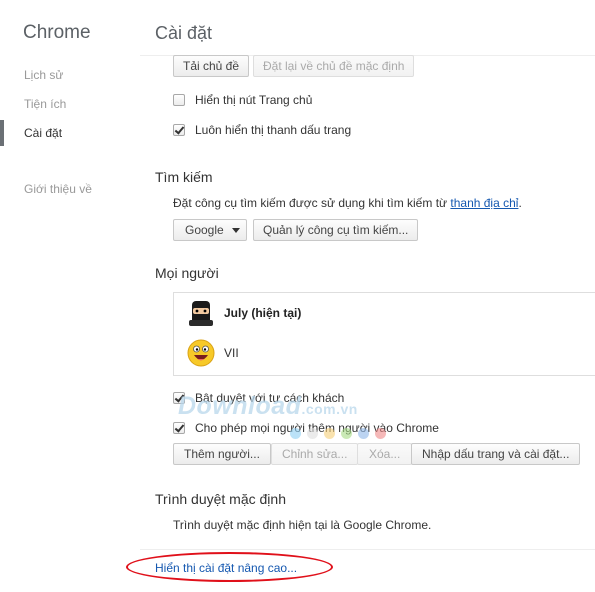 The image size is (595, 592). What do you see at coordinates (45, 104) in the screenshot?
I see `sidebar-item-extensions: Tiện ích` at bounding box center [45, 104].